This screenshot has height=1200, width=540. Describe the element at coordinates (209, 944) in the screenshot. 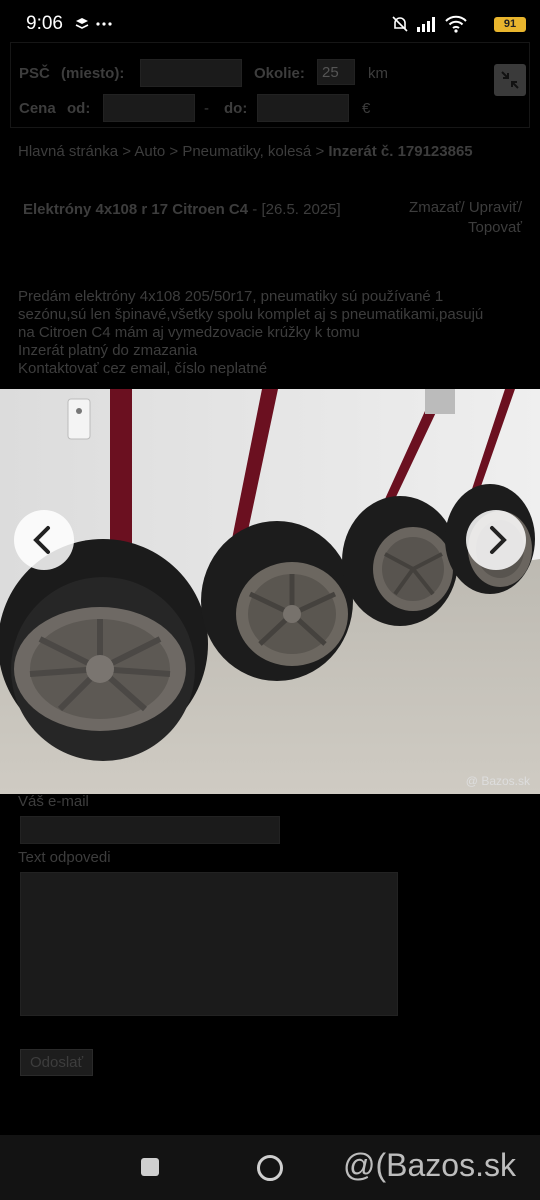

I see `reply-textarea` at that location.